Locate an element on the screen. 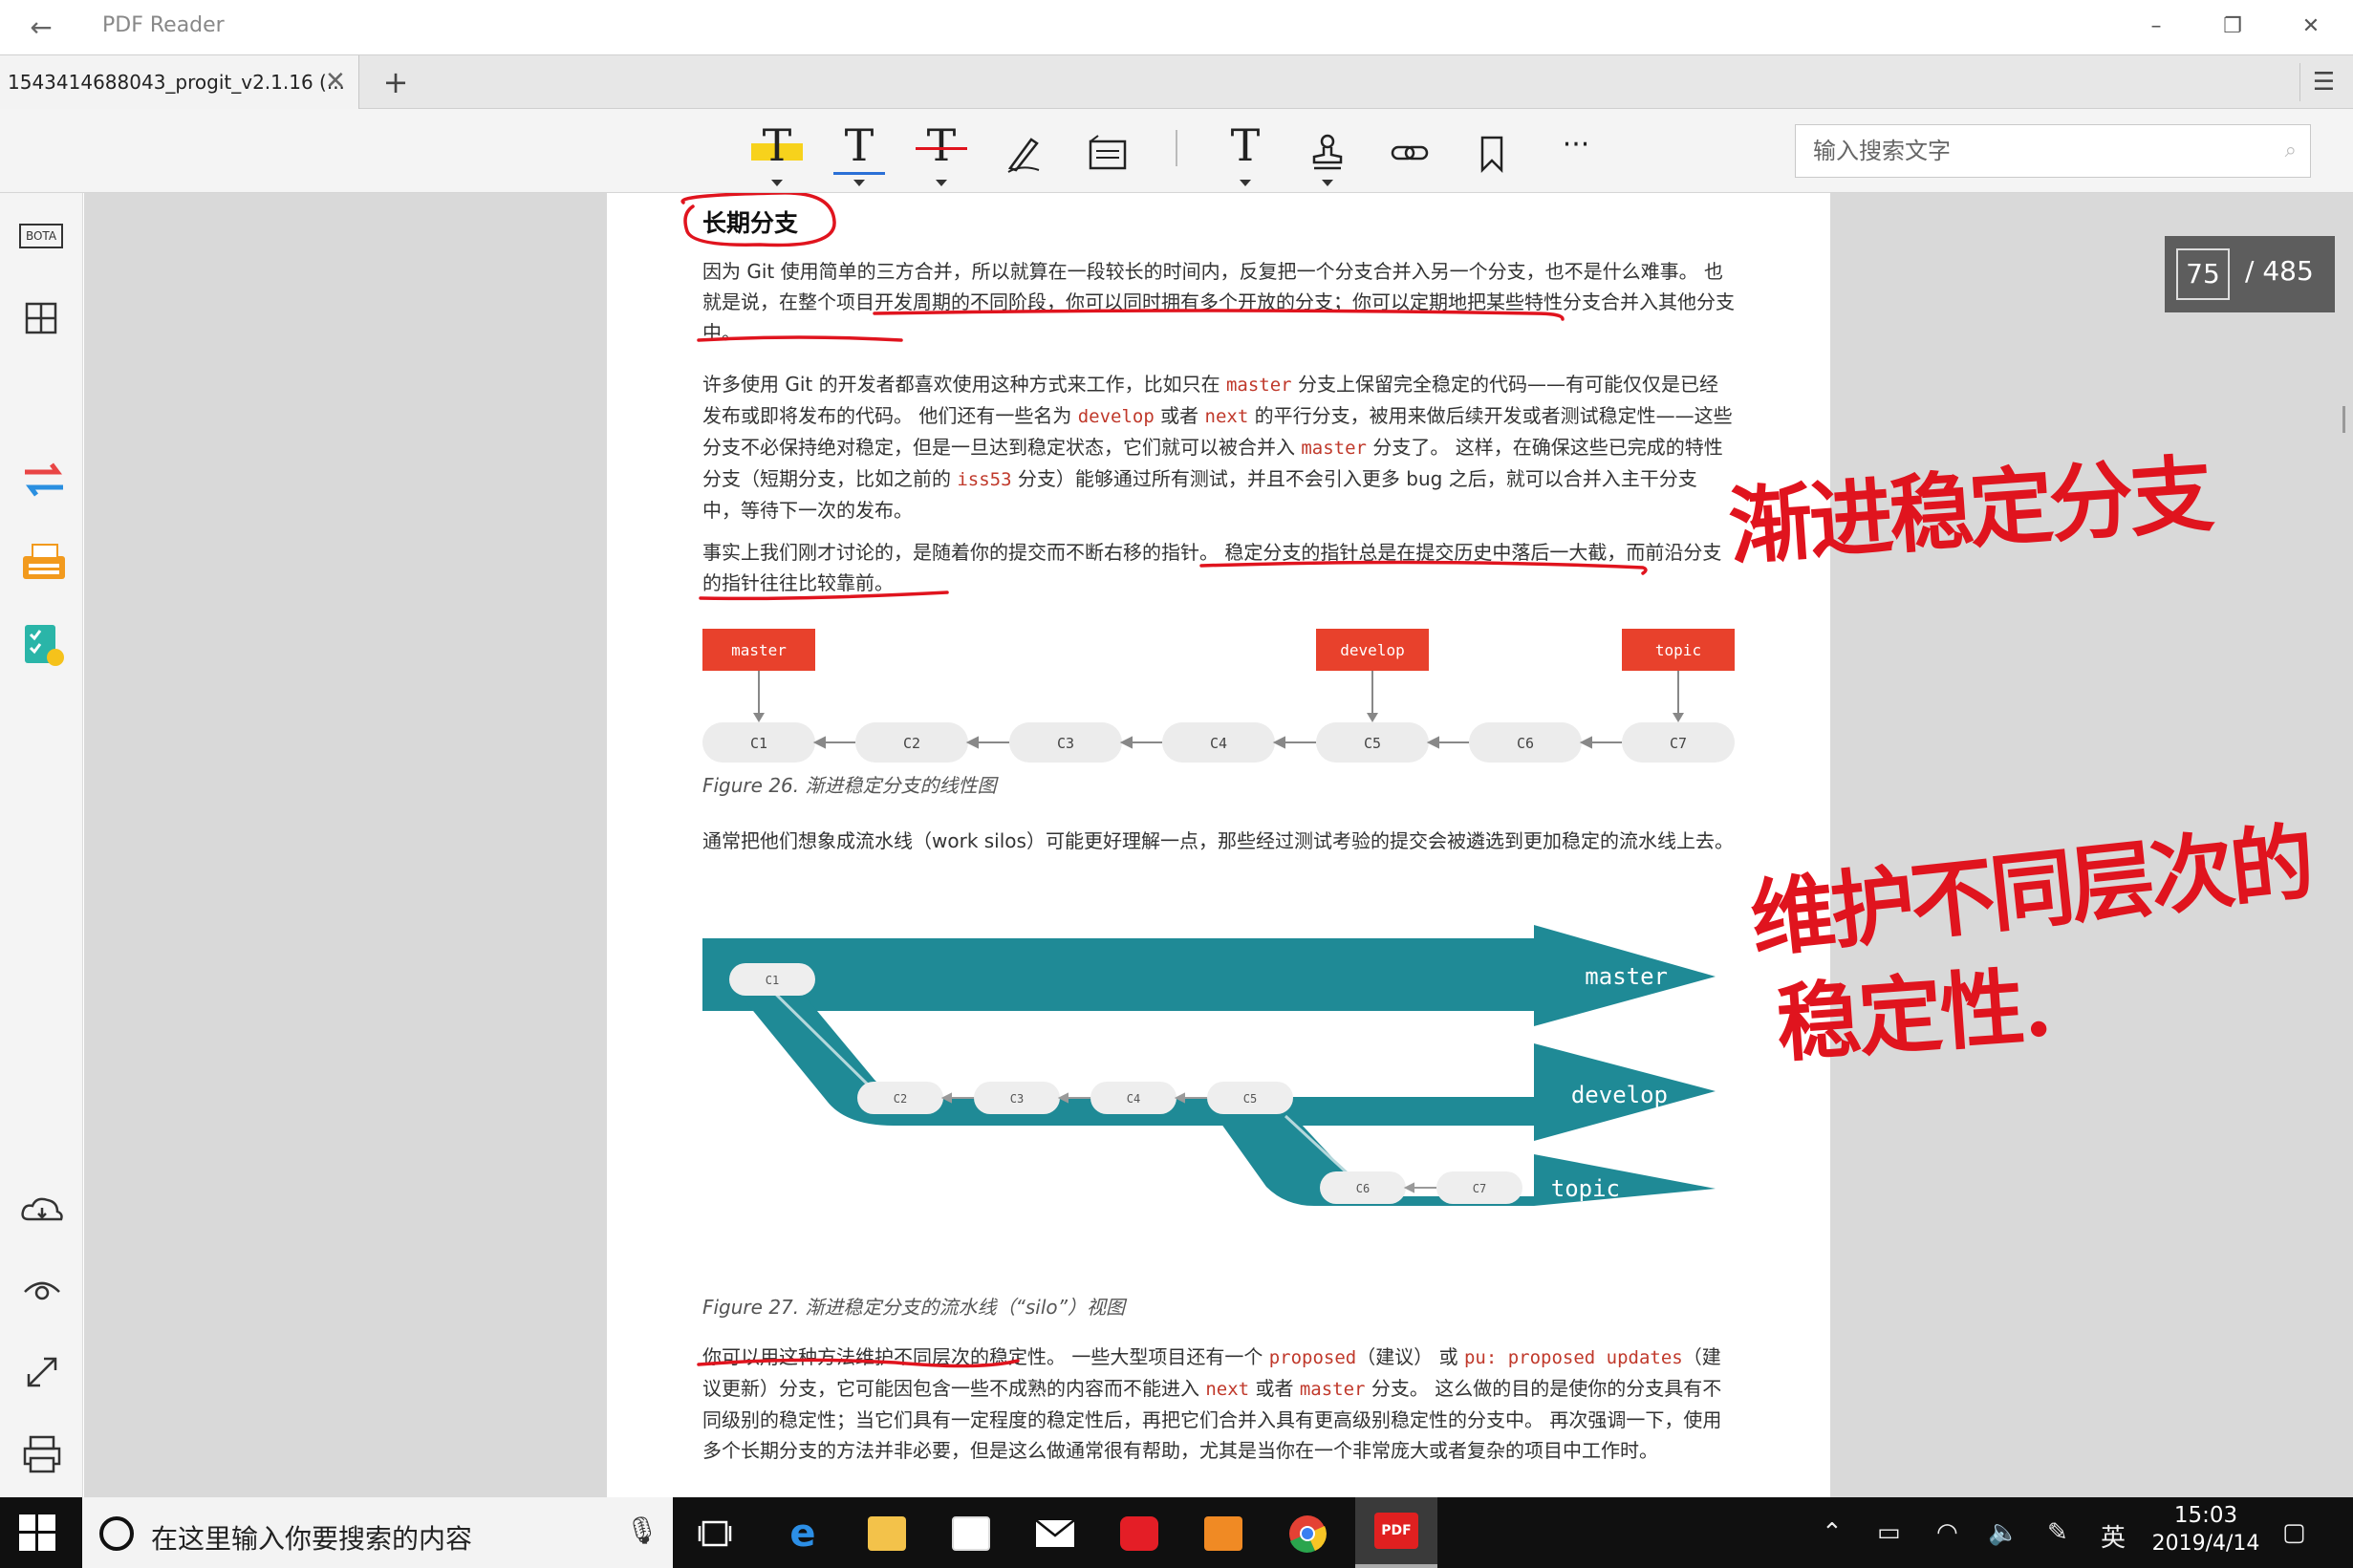 This screenshot has width=2353, height=1568. chrome-icon is located at coordinates (1307, 1534).